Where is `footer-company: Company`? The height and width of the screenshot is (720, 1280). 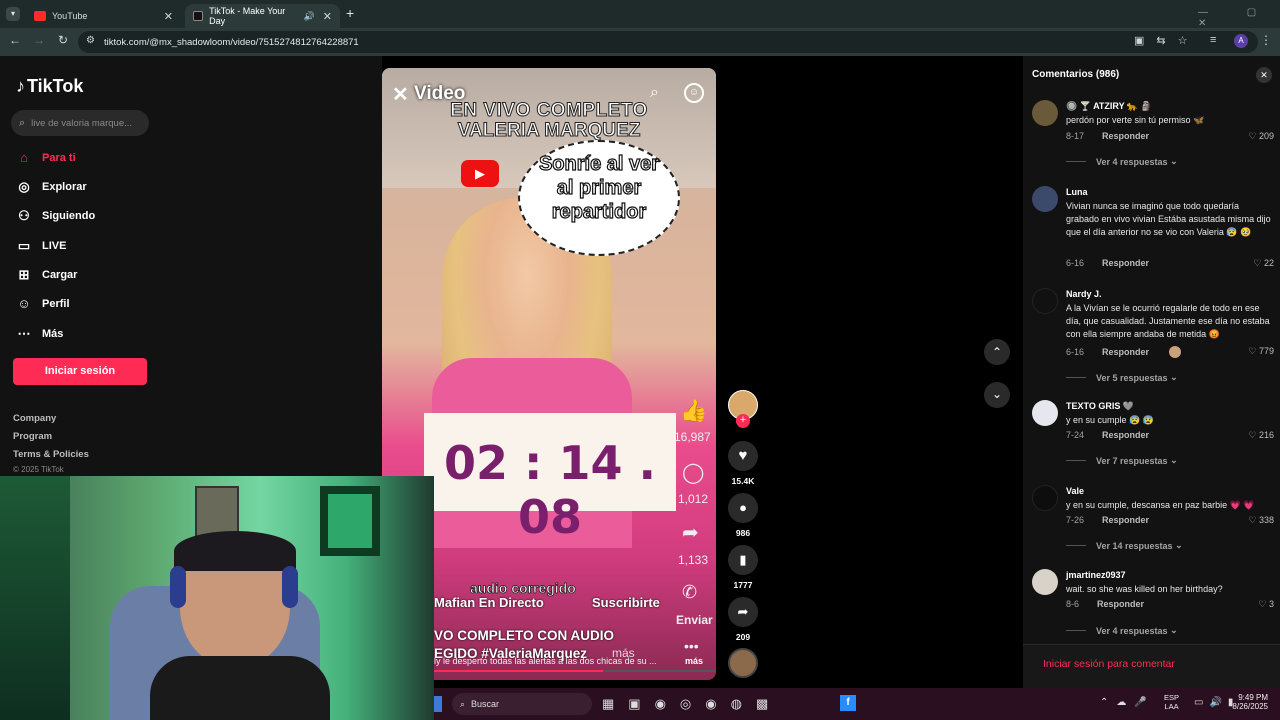 footer-company: Company is located at coordinates (34, 418).